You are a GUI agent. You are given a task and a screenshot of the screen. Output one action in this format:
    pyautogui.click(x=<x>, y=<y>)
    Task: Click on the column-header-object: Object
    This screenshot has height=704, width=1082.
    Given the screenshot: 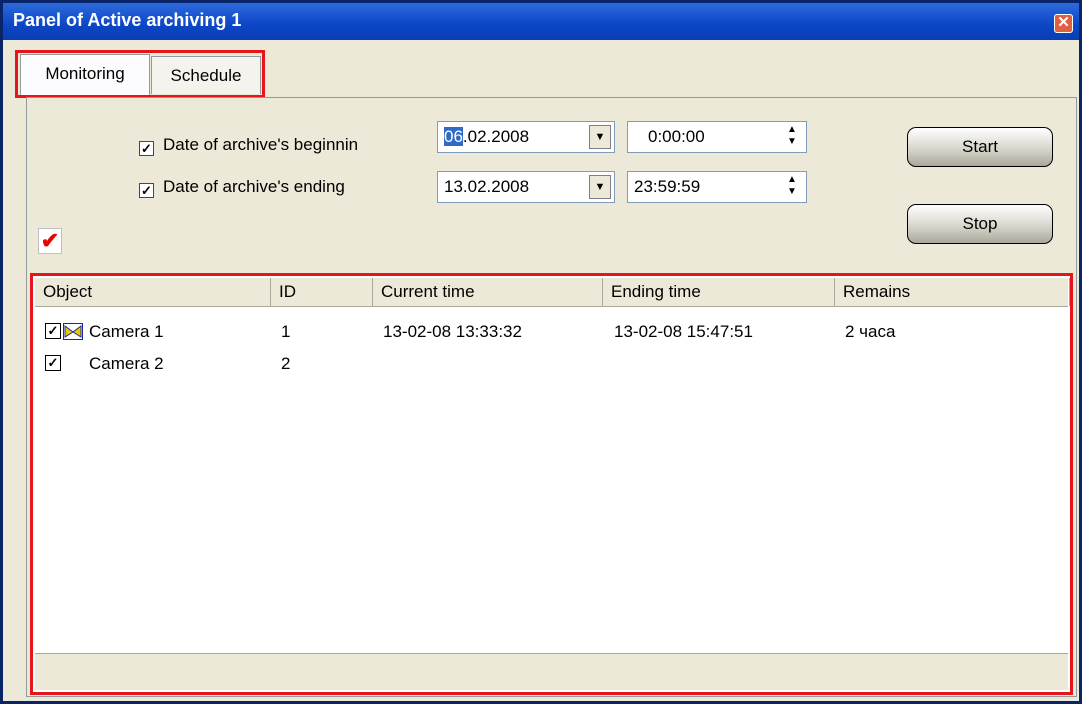 What is the action you would take?
    pyautogui.click(x=153, y=292)
    